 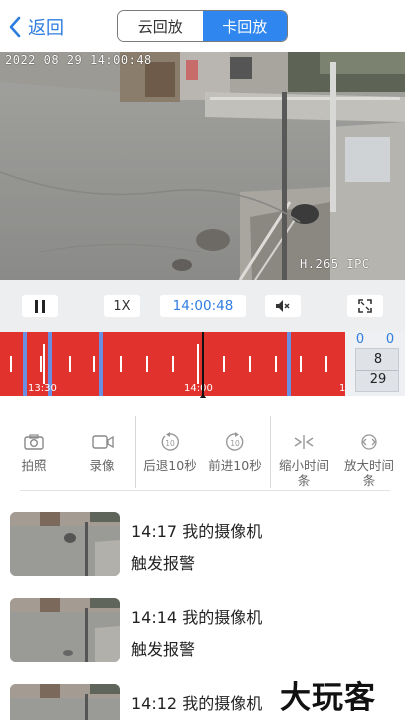 I want to click on shrink-timeline-button: 缩小时间条, so click(x=304, y=459).